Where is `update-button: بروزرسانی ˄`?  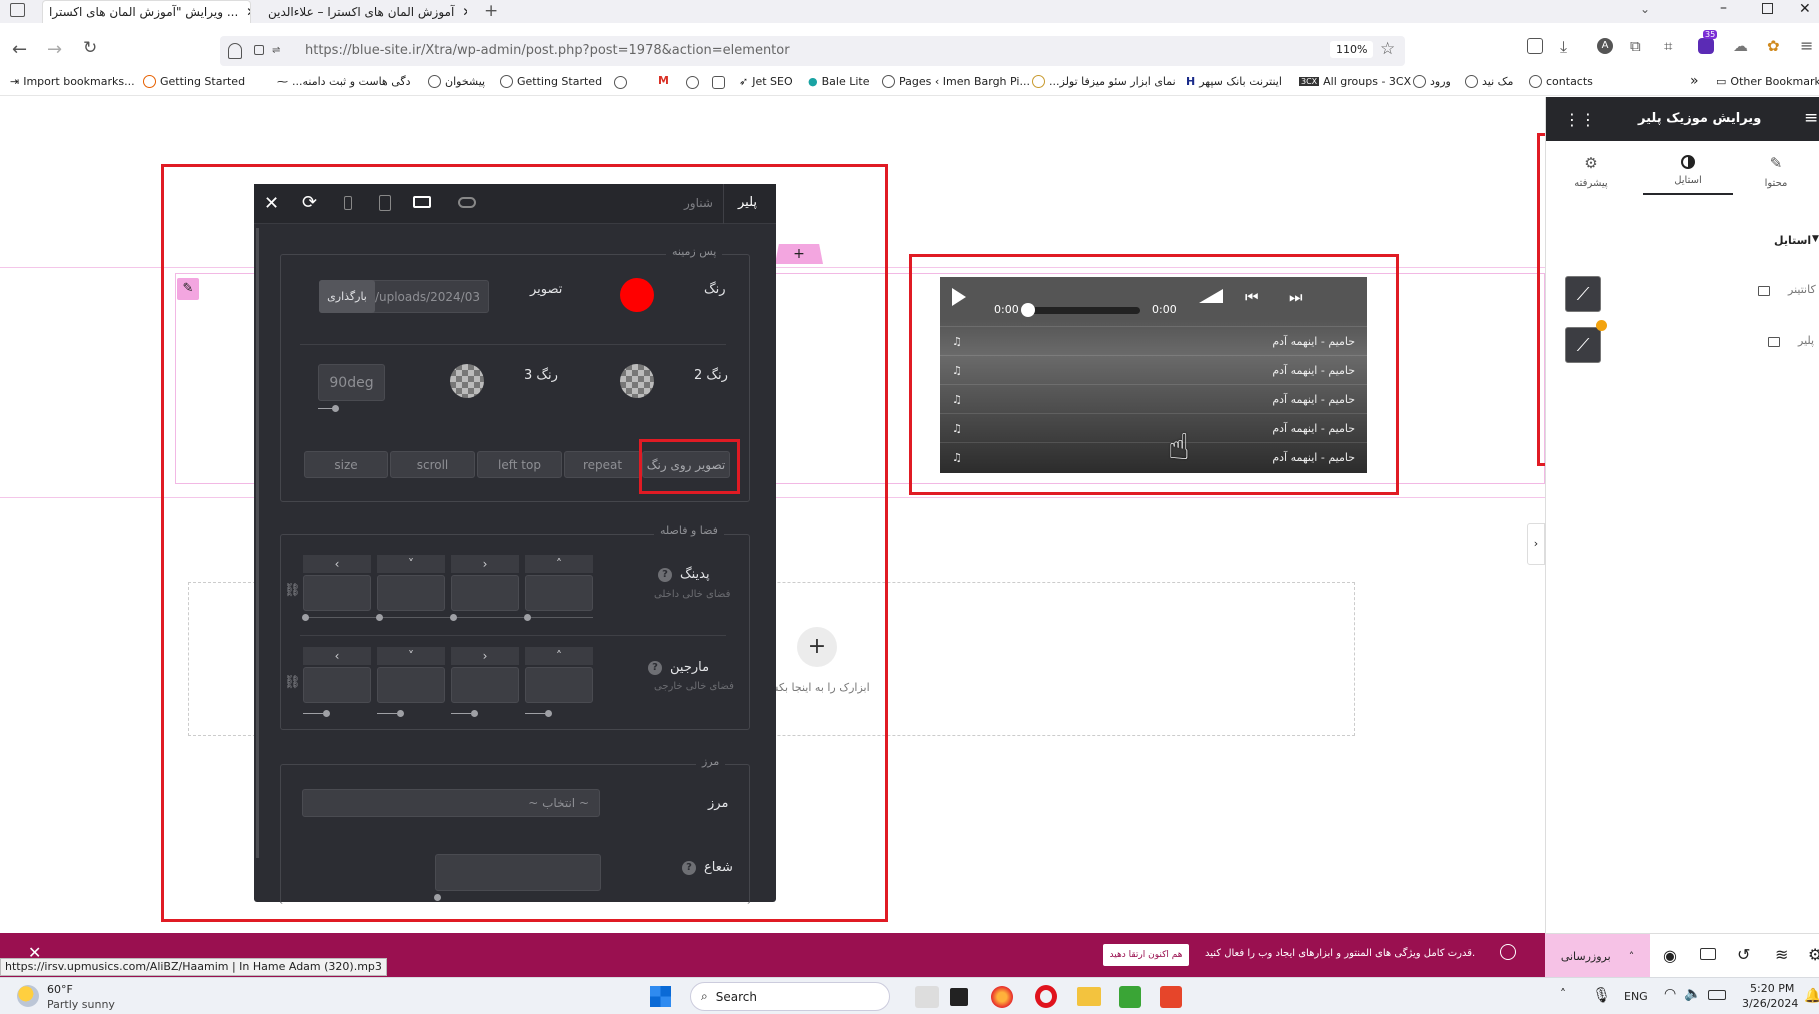 update-button: بروزرسانی ˄ is located at coordinates (1597, 956).